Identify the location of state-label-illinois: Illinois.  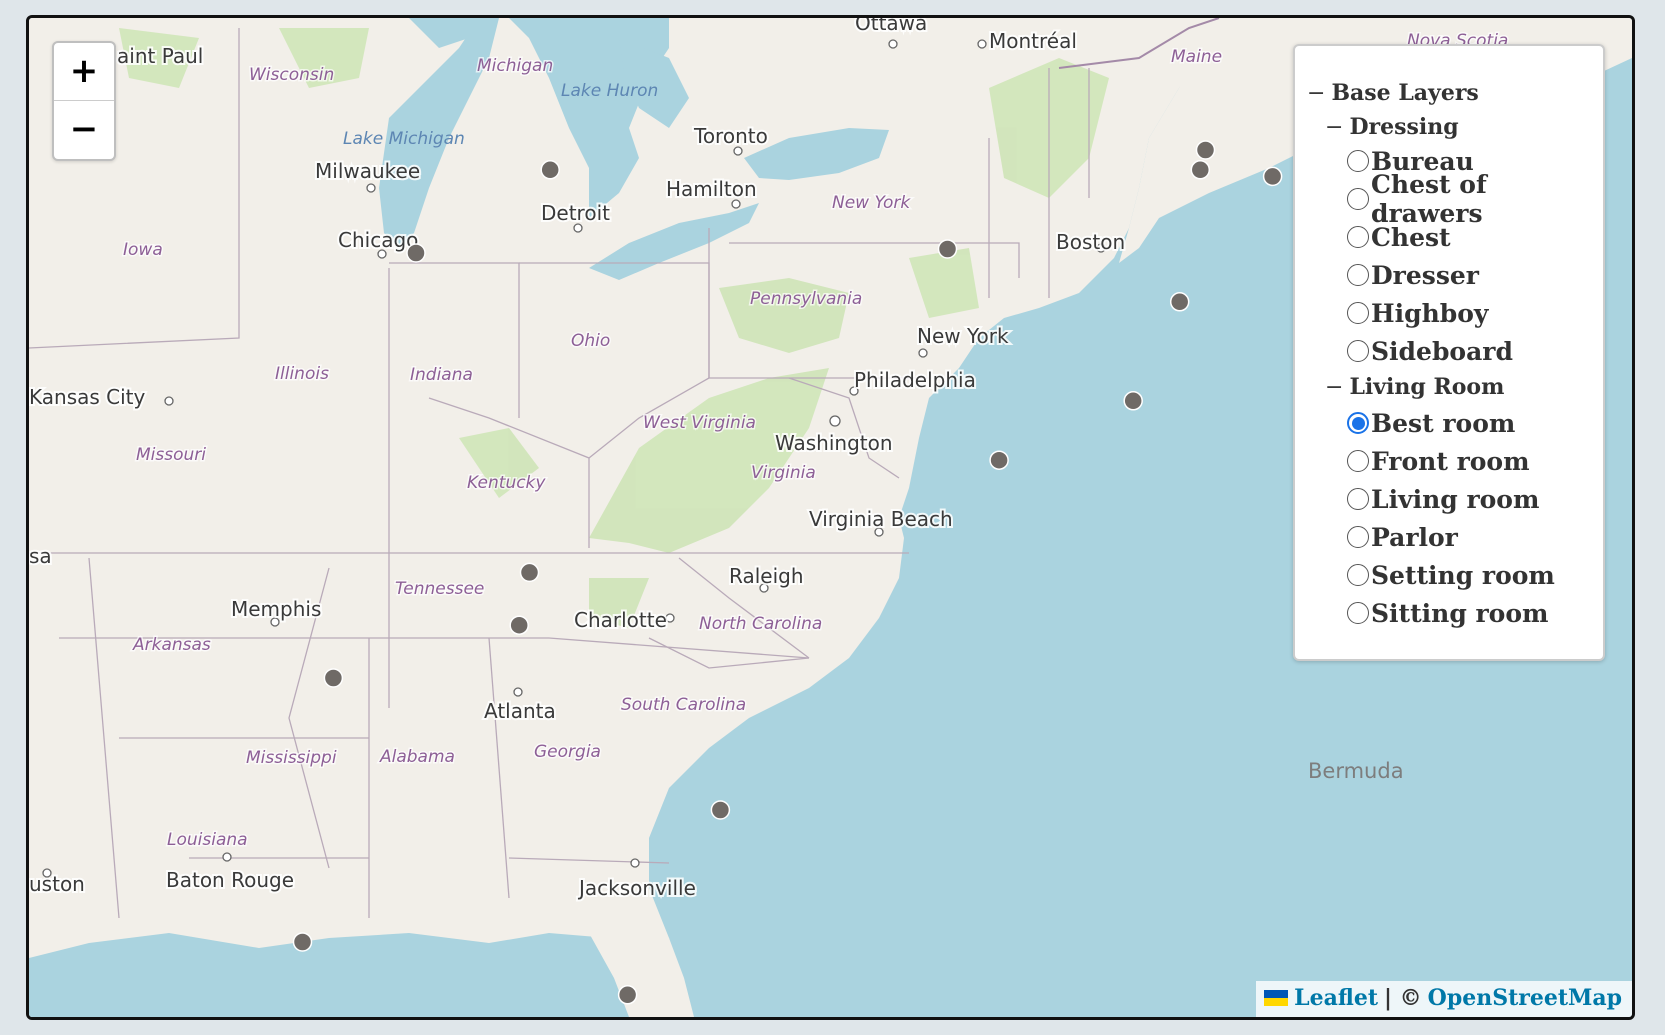
(302, 374).